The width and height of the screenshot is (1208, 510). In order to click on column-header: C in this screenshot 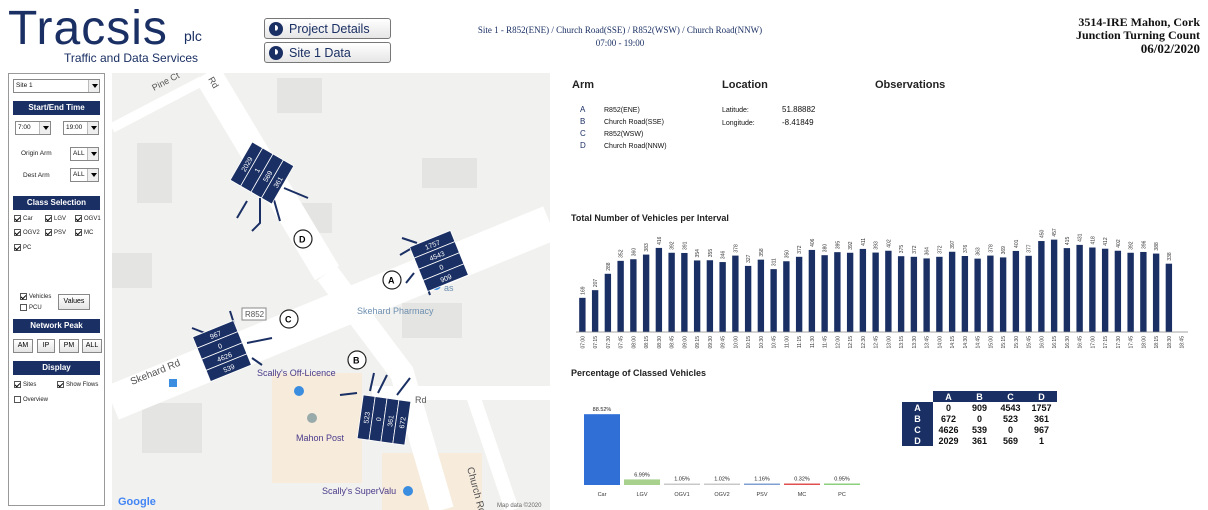, I will do `click(1010, 396)`.